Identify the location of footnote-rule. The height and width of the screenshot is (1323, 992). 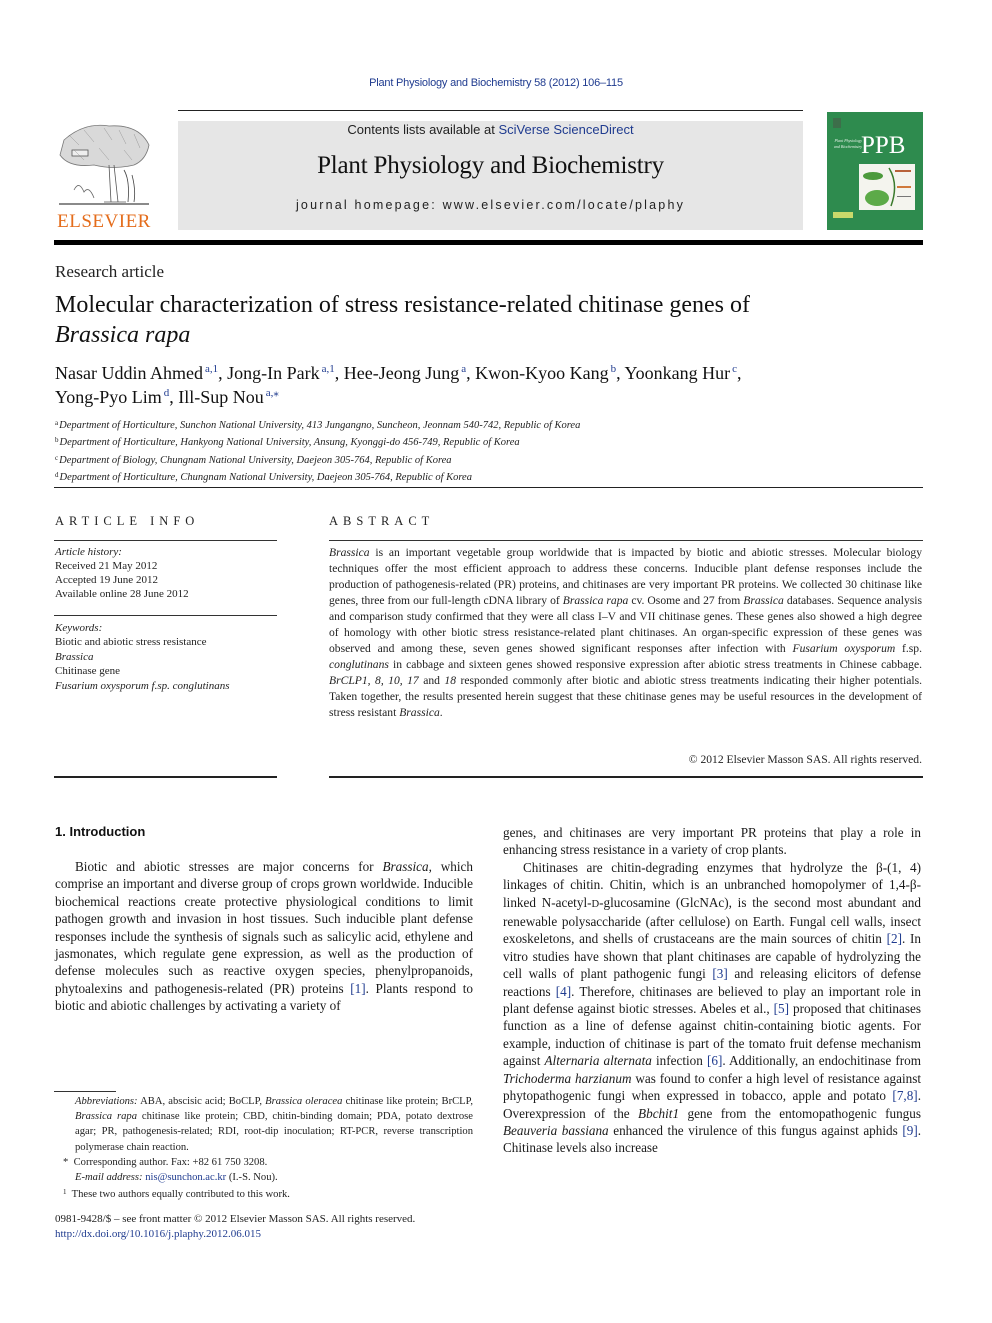
(85, 1091).